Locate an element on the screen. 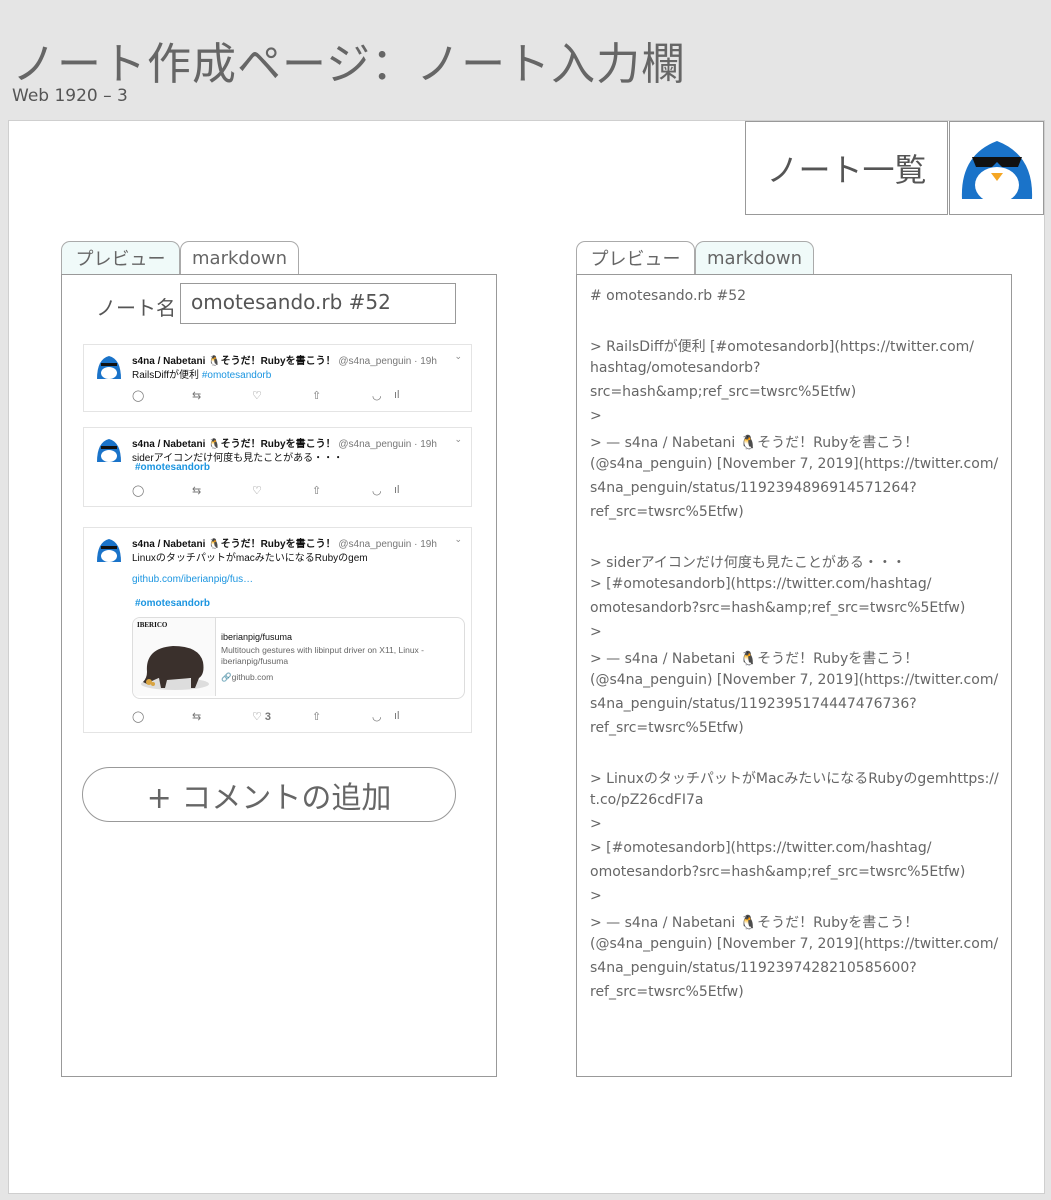 The image size is (1051, 1200). note-list-button: ノート一覧 is located at coordinates (846, 168).